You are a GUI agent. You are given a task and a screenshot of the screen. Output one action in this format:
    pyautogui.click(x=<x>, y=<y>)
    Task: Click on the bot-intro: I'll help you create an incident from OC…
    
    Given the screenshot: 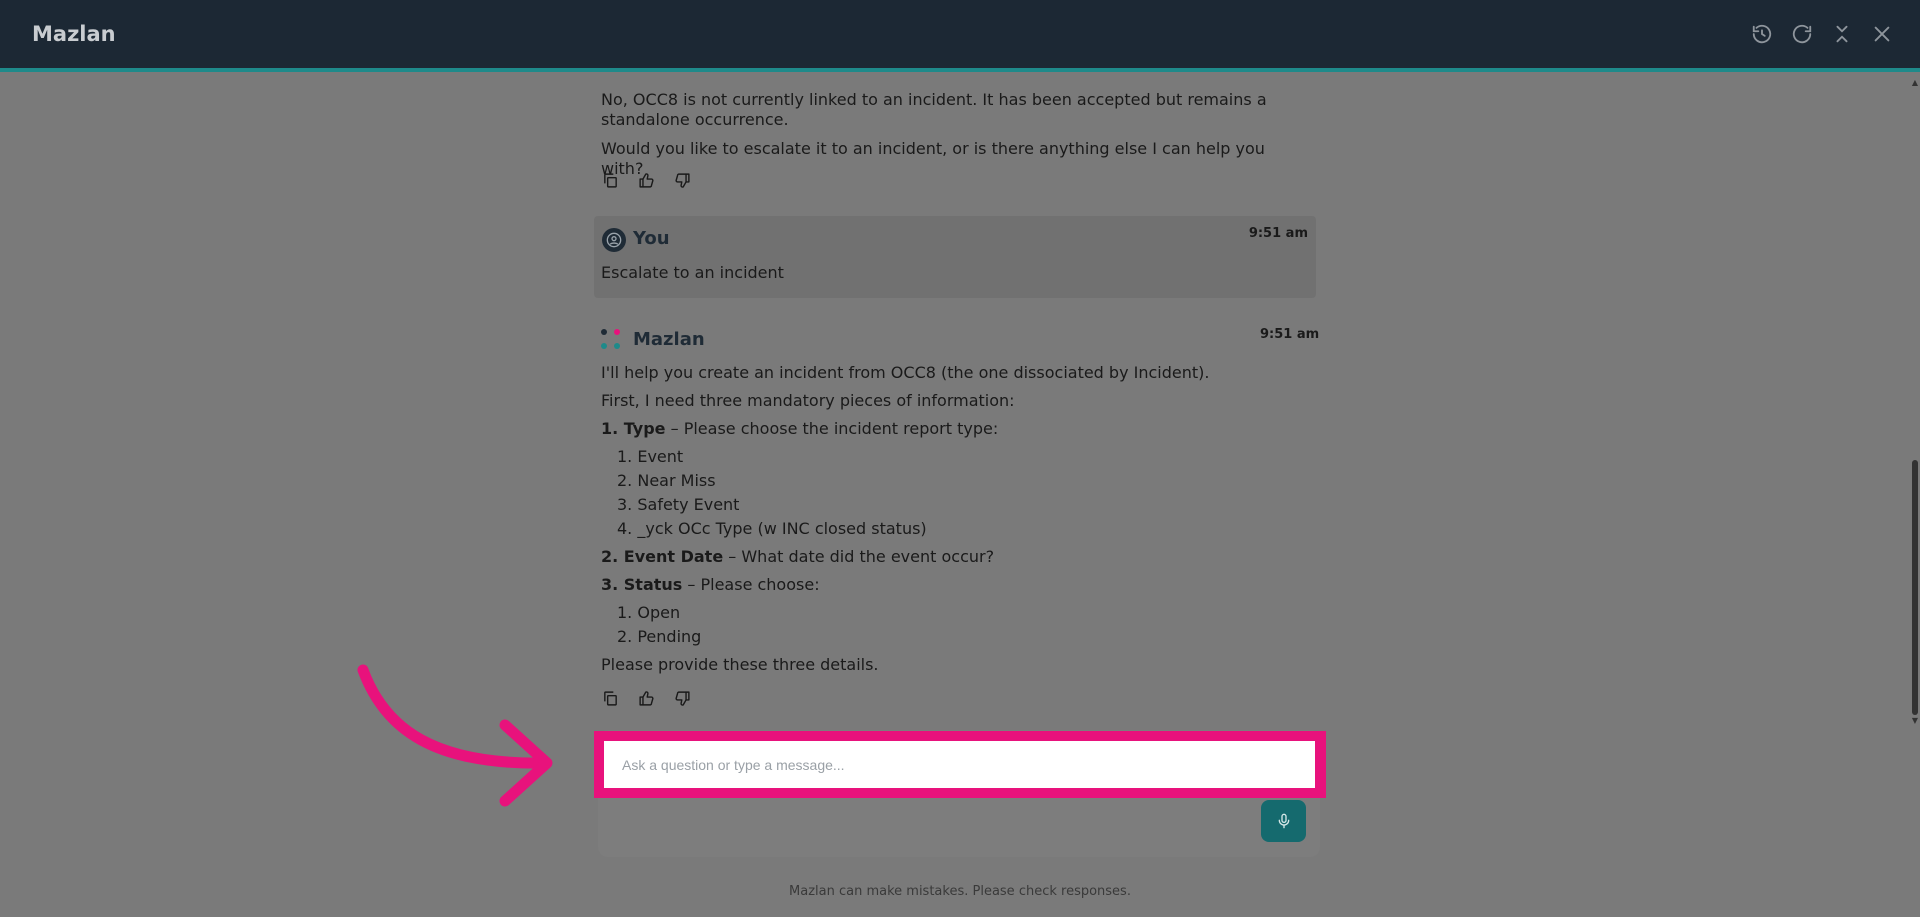 What is the action you would take?
    pyautogui.click(x=905, y=372)
    